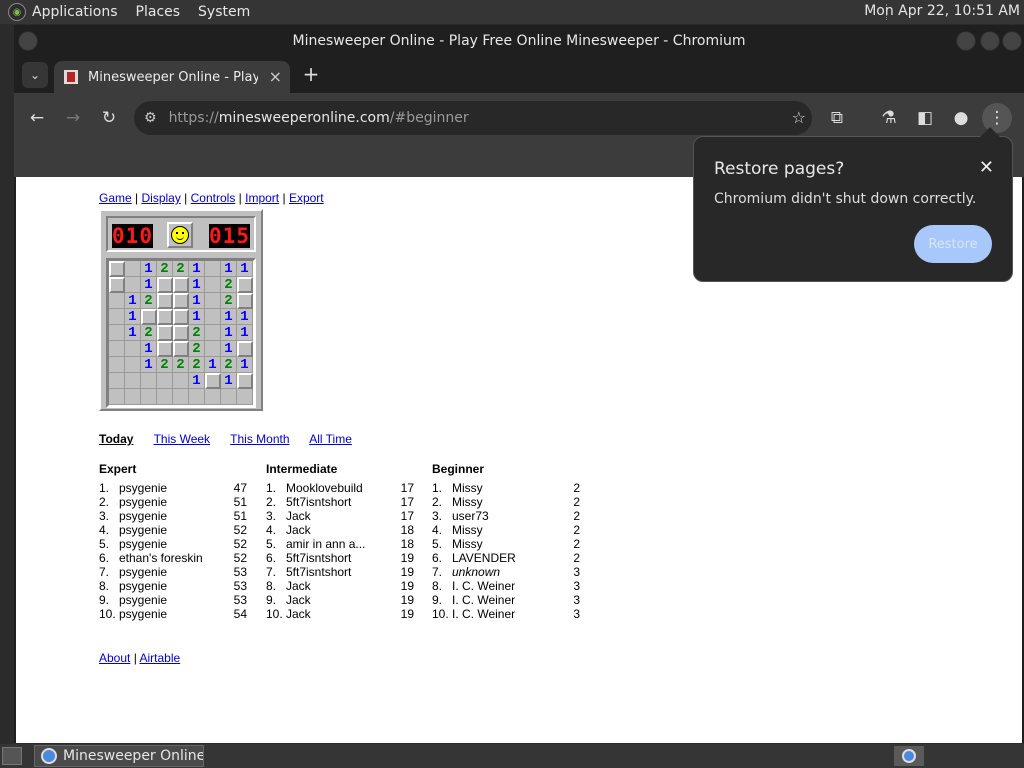 The width and height of the screenshot is (1024, 768). What do you see at coordinates (953, 244) in the screenshot?
I see `restore-button: Restore` at bounding box center [953, 244].